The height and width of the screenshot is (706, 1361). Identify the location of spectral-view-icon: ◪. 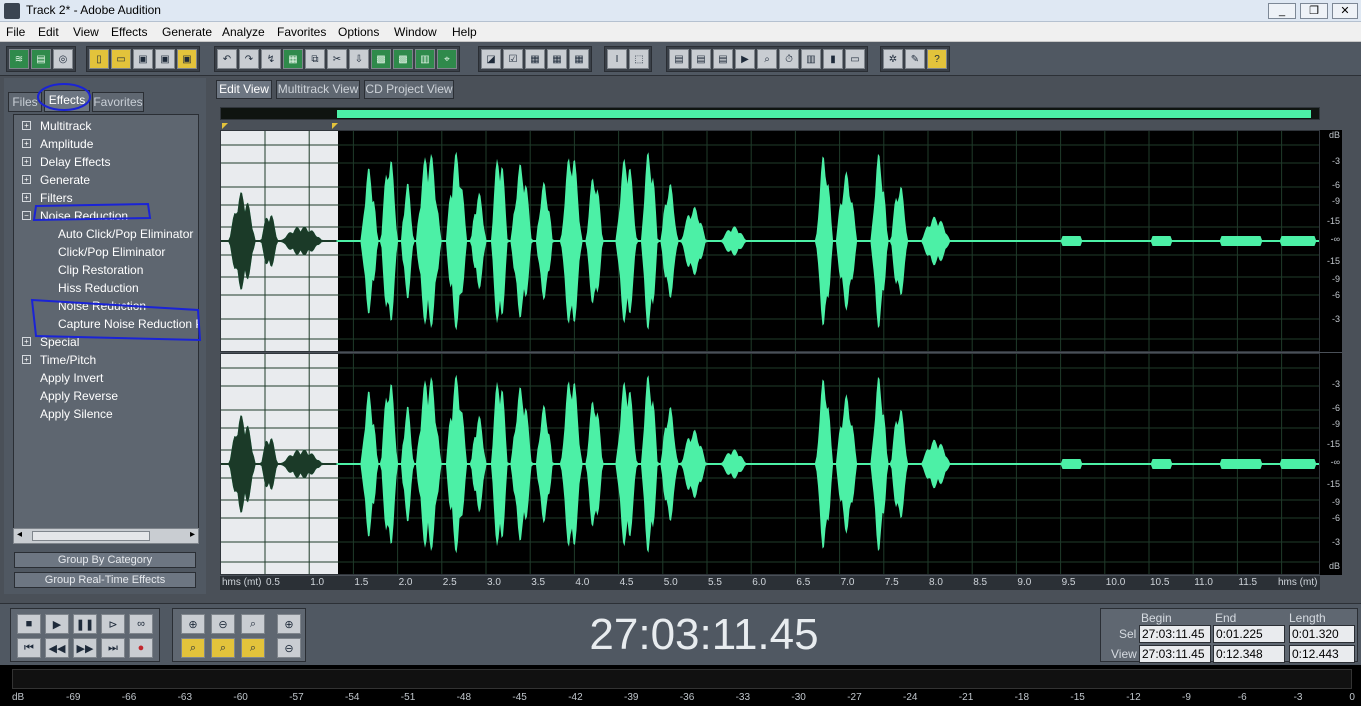
(491, 59).